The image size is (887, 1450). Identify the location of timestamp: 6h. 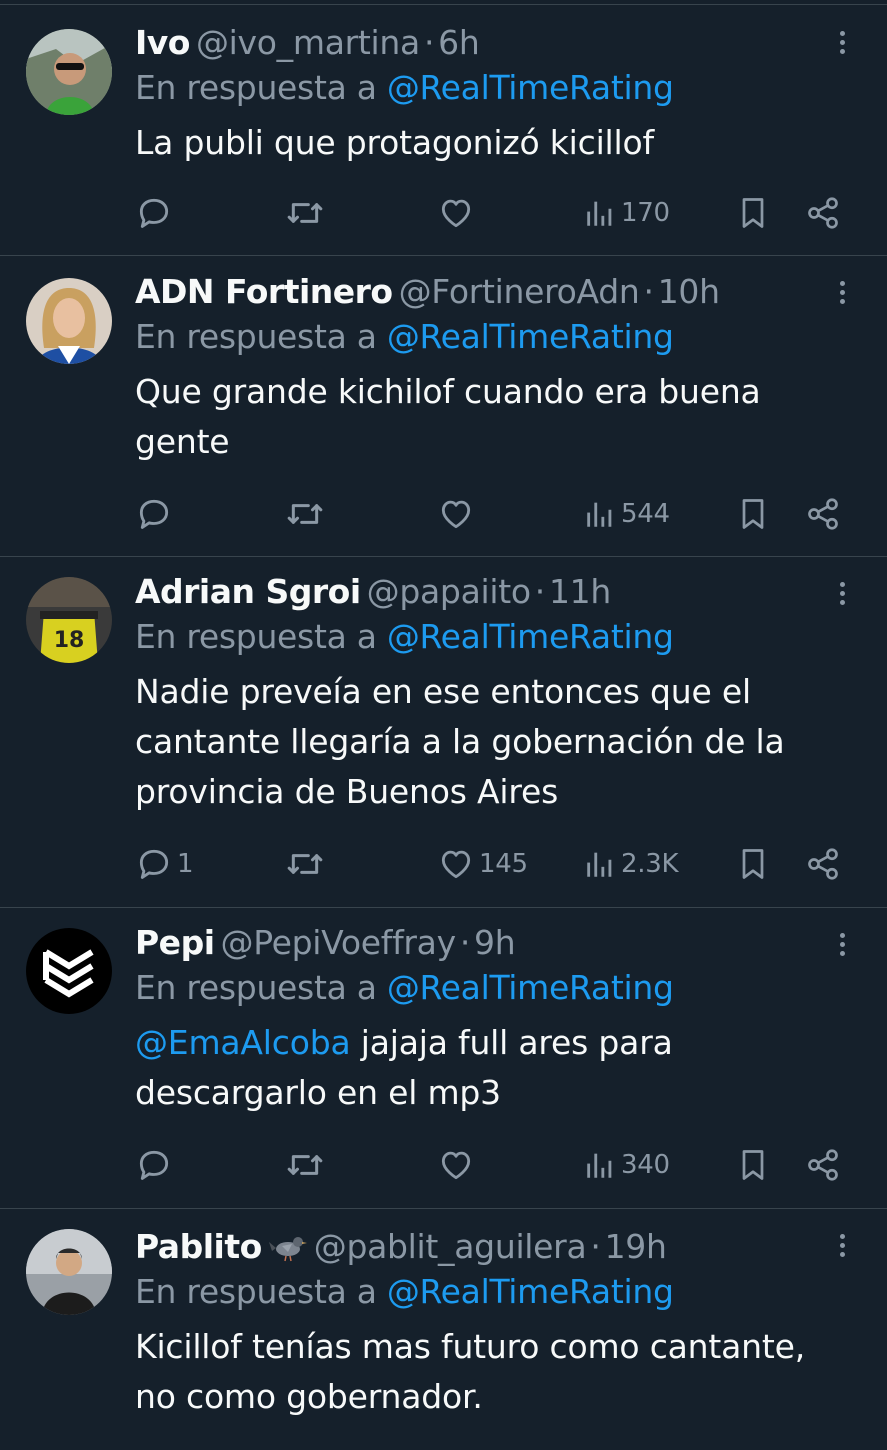
(459, 42).